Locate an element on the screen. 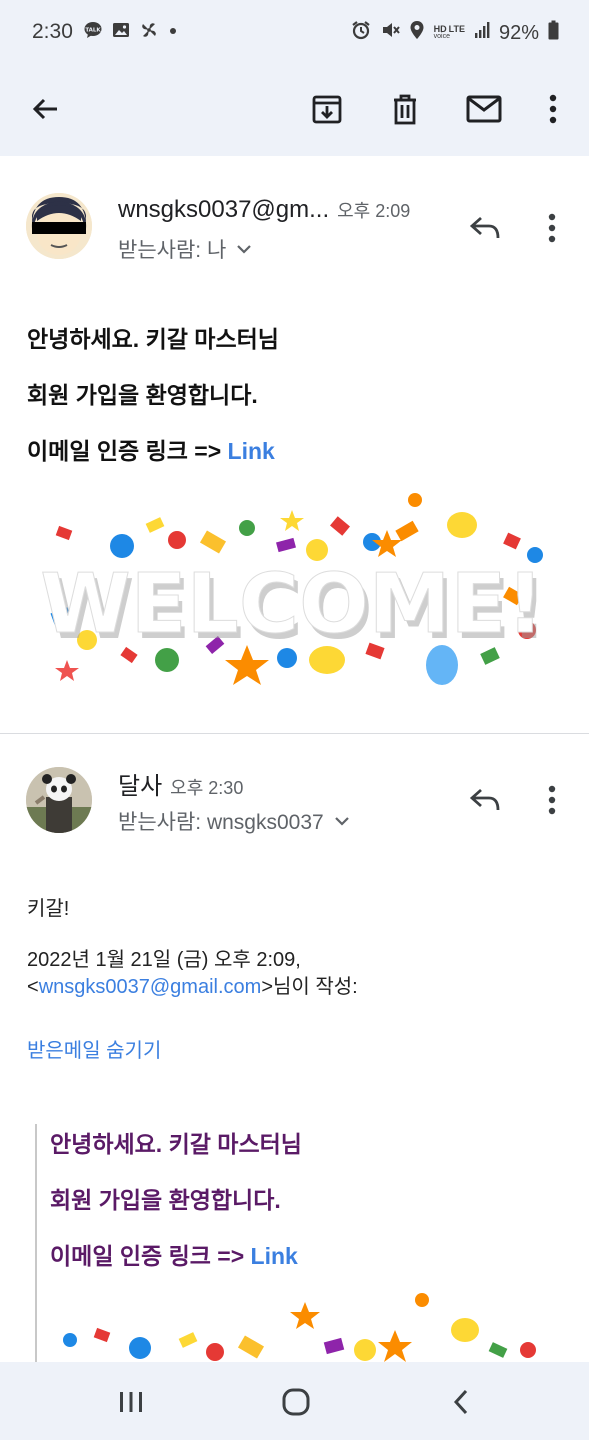 Image resolution: width=589 pixels, height=1440 pixels. back-icon is located at coordinates (460, 1402).